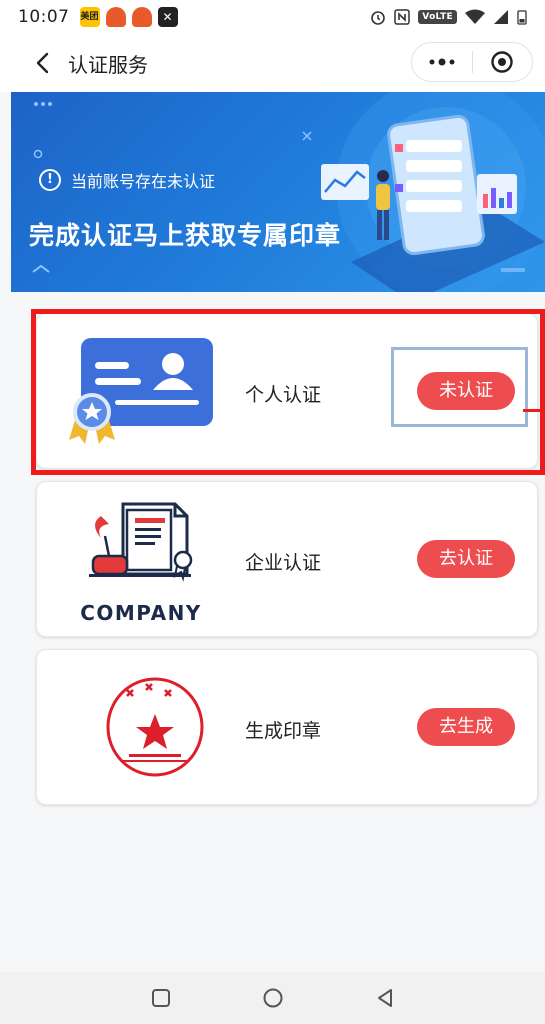 The image size is (545, 1024). What do you see at coordinates (402, 17) in the screenshot?
I see `nfc-icon` at bounding box center [402, 17].